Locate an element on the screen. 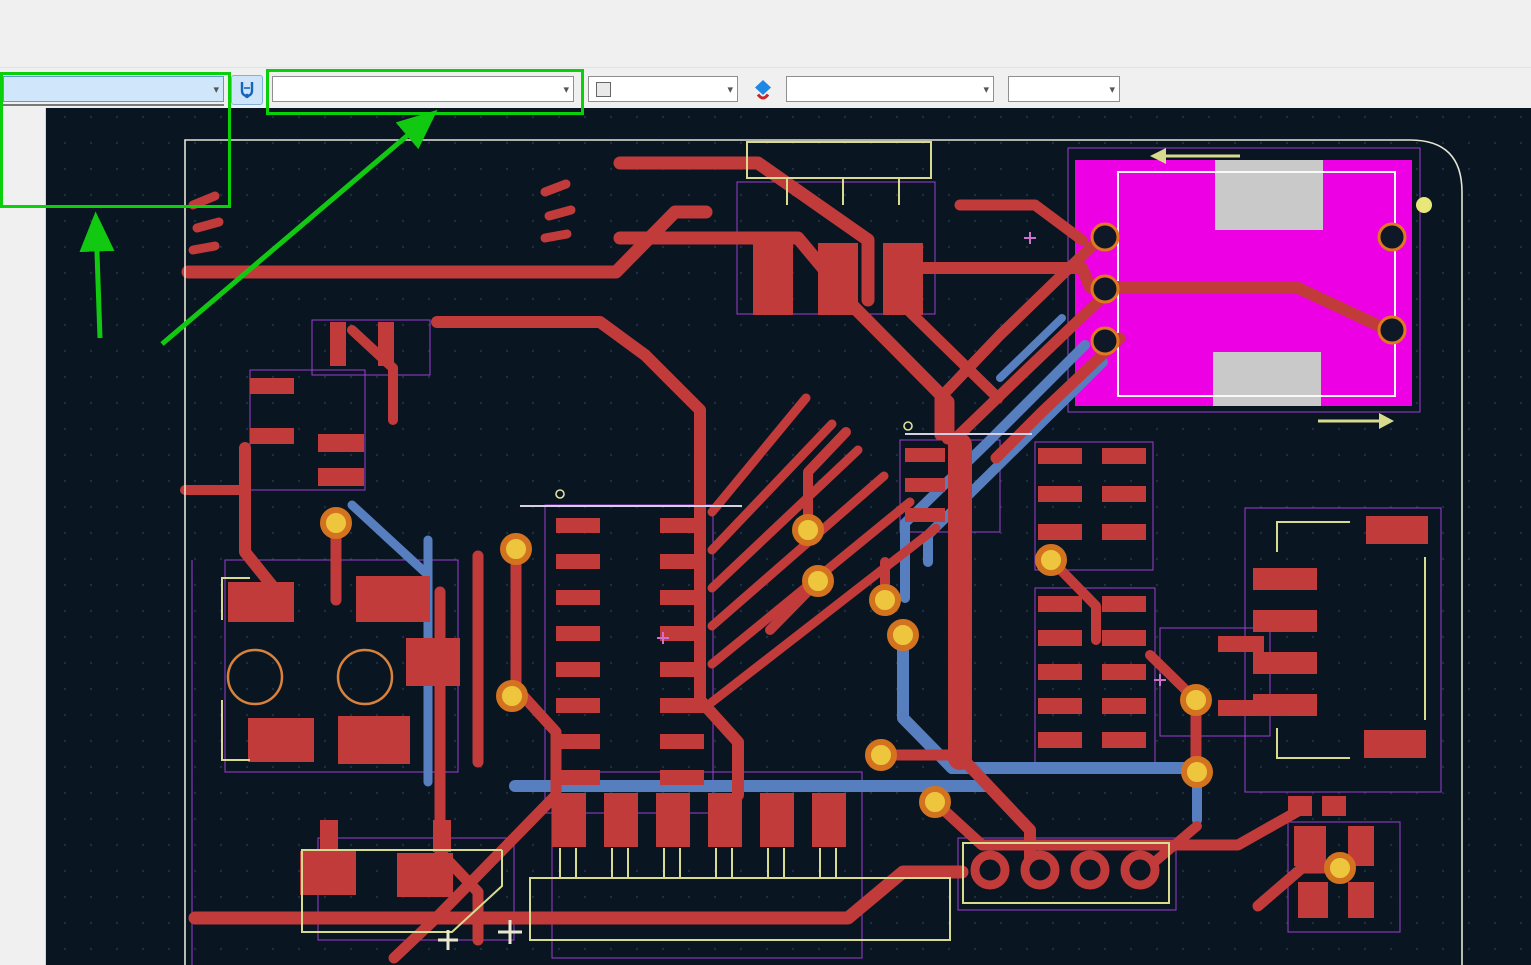 The width and height of the screenshot is (1531, 965). track-width-select: ▾ is located at coordinates (113, 89).